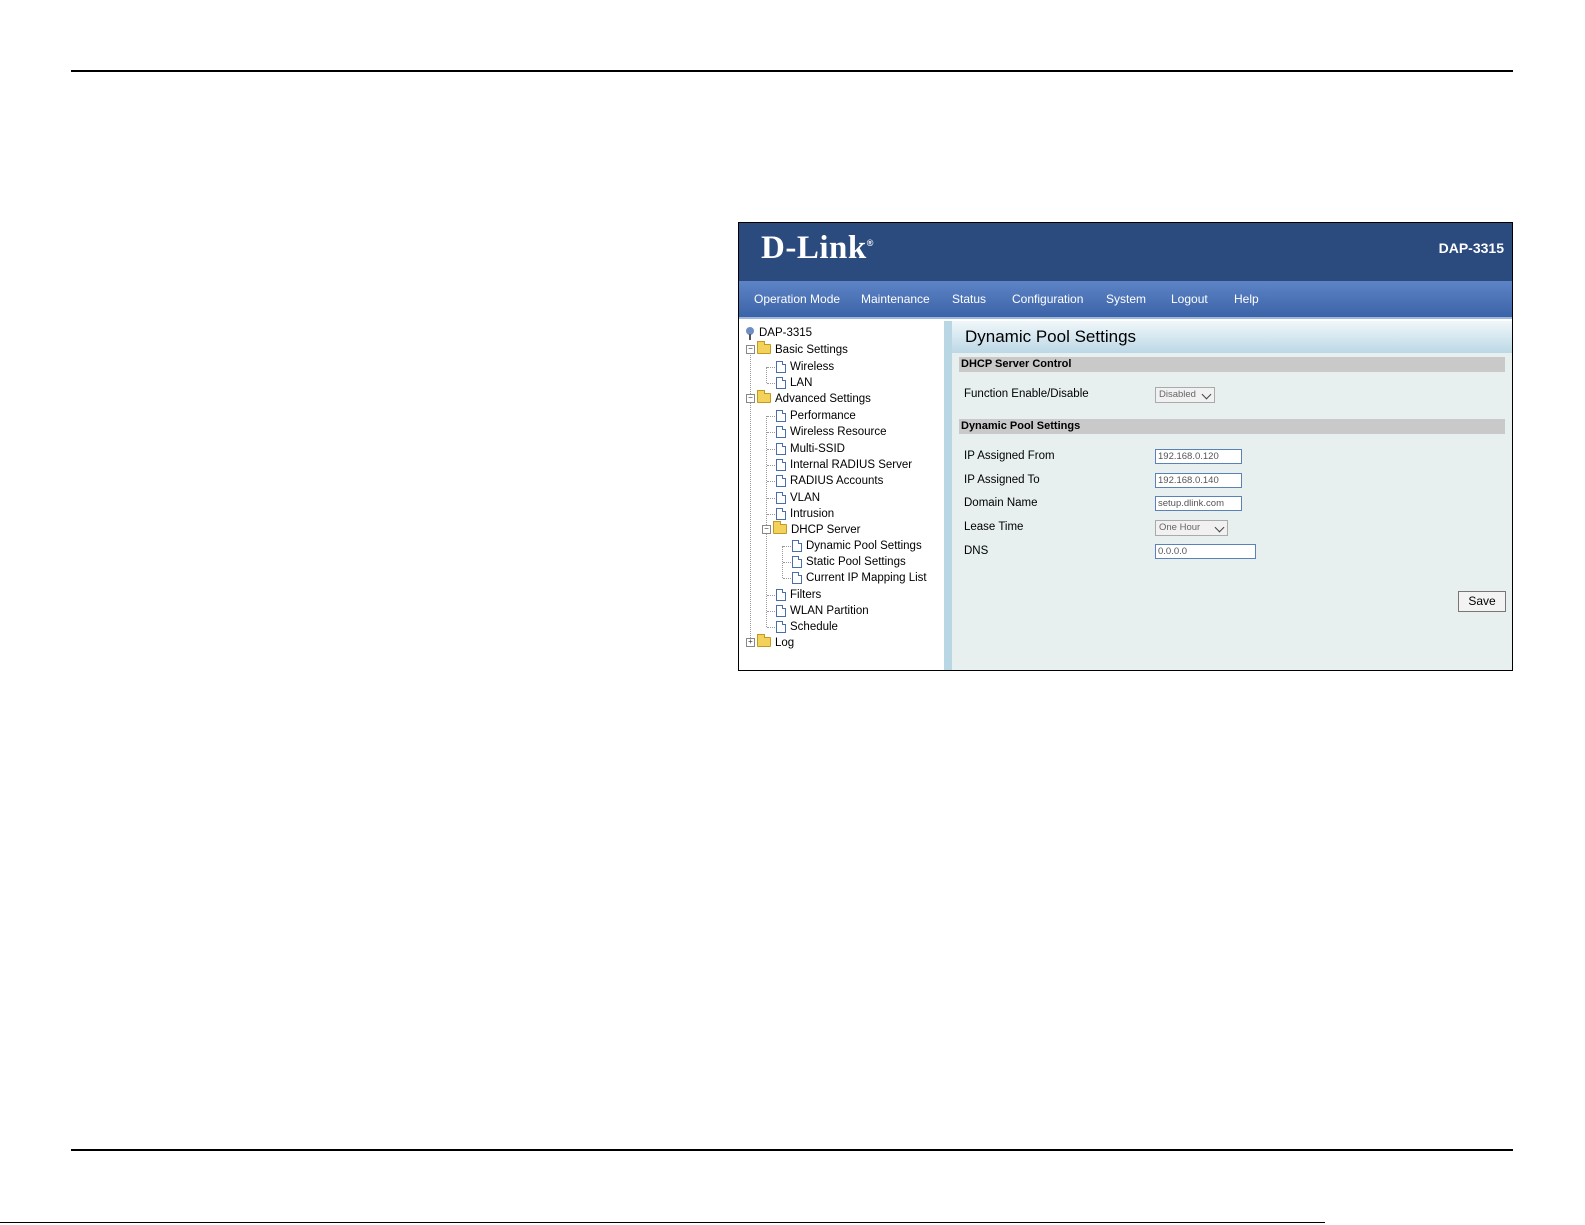 The height and width of the screenshot is (1225, 1585). I want to click on model-name: DAP-3315, so click(1471, 248).